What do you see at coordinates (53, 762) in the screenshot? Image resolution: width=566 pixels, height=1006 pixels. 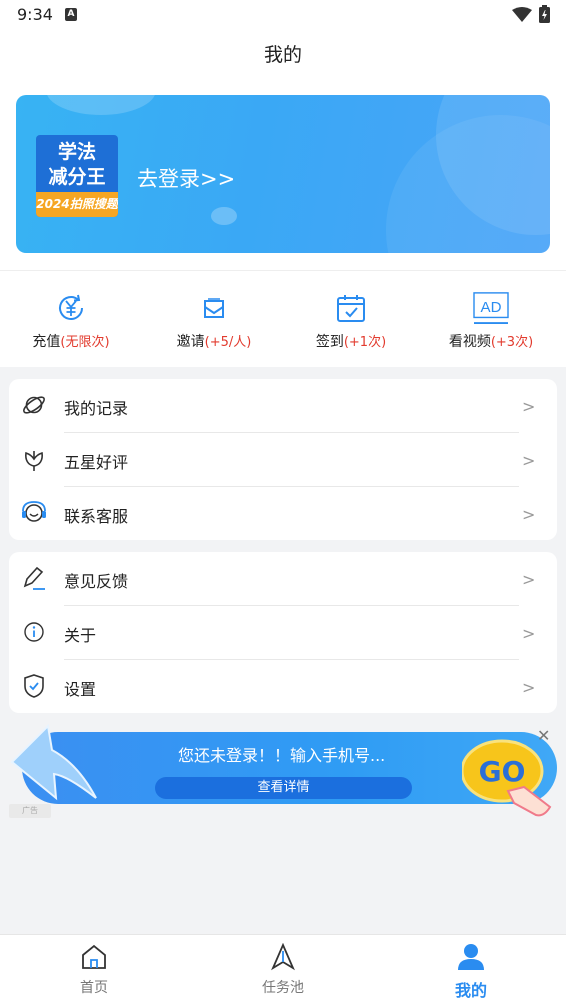 I see `arrow-graphic-icon` at bounding box center [53, 762].